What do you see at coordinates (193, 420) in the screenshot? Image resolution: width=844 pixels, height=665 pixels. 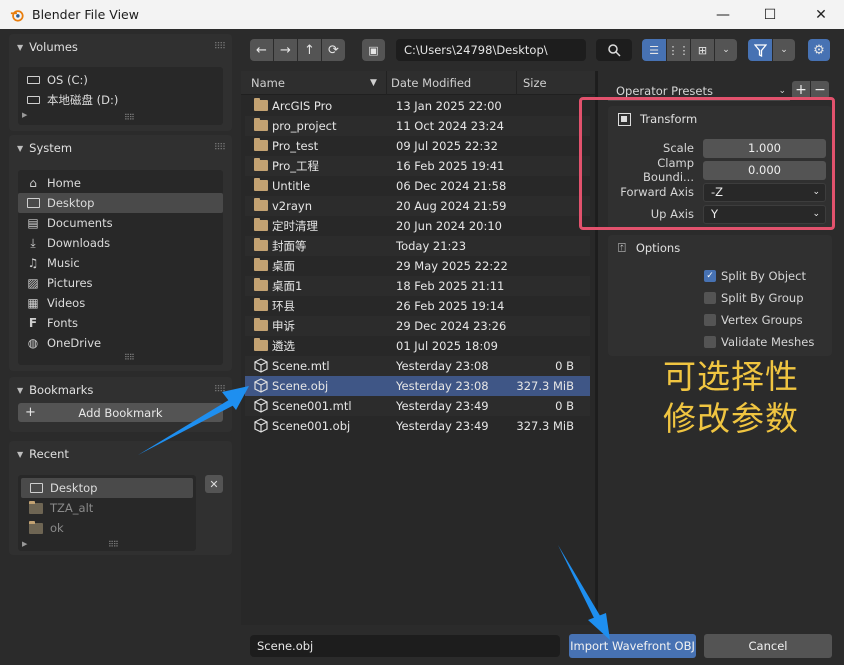 I see `arrow-to-scene-obj-icon` at bounding box center [193, 420].